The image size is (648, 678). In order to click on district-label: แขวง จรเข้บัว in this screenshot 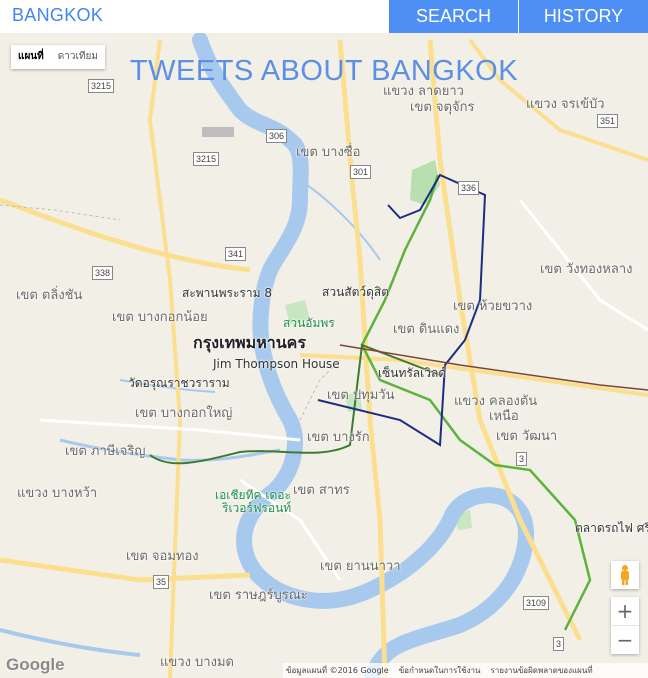, I will do `click(565, 104)`.